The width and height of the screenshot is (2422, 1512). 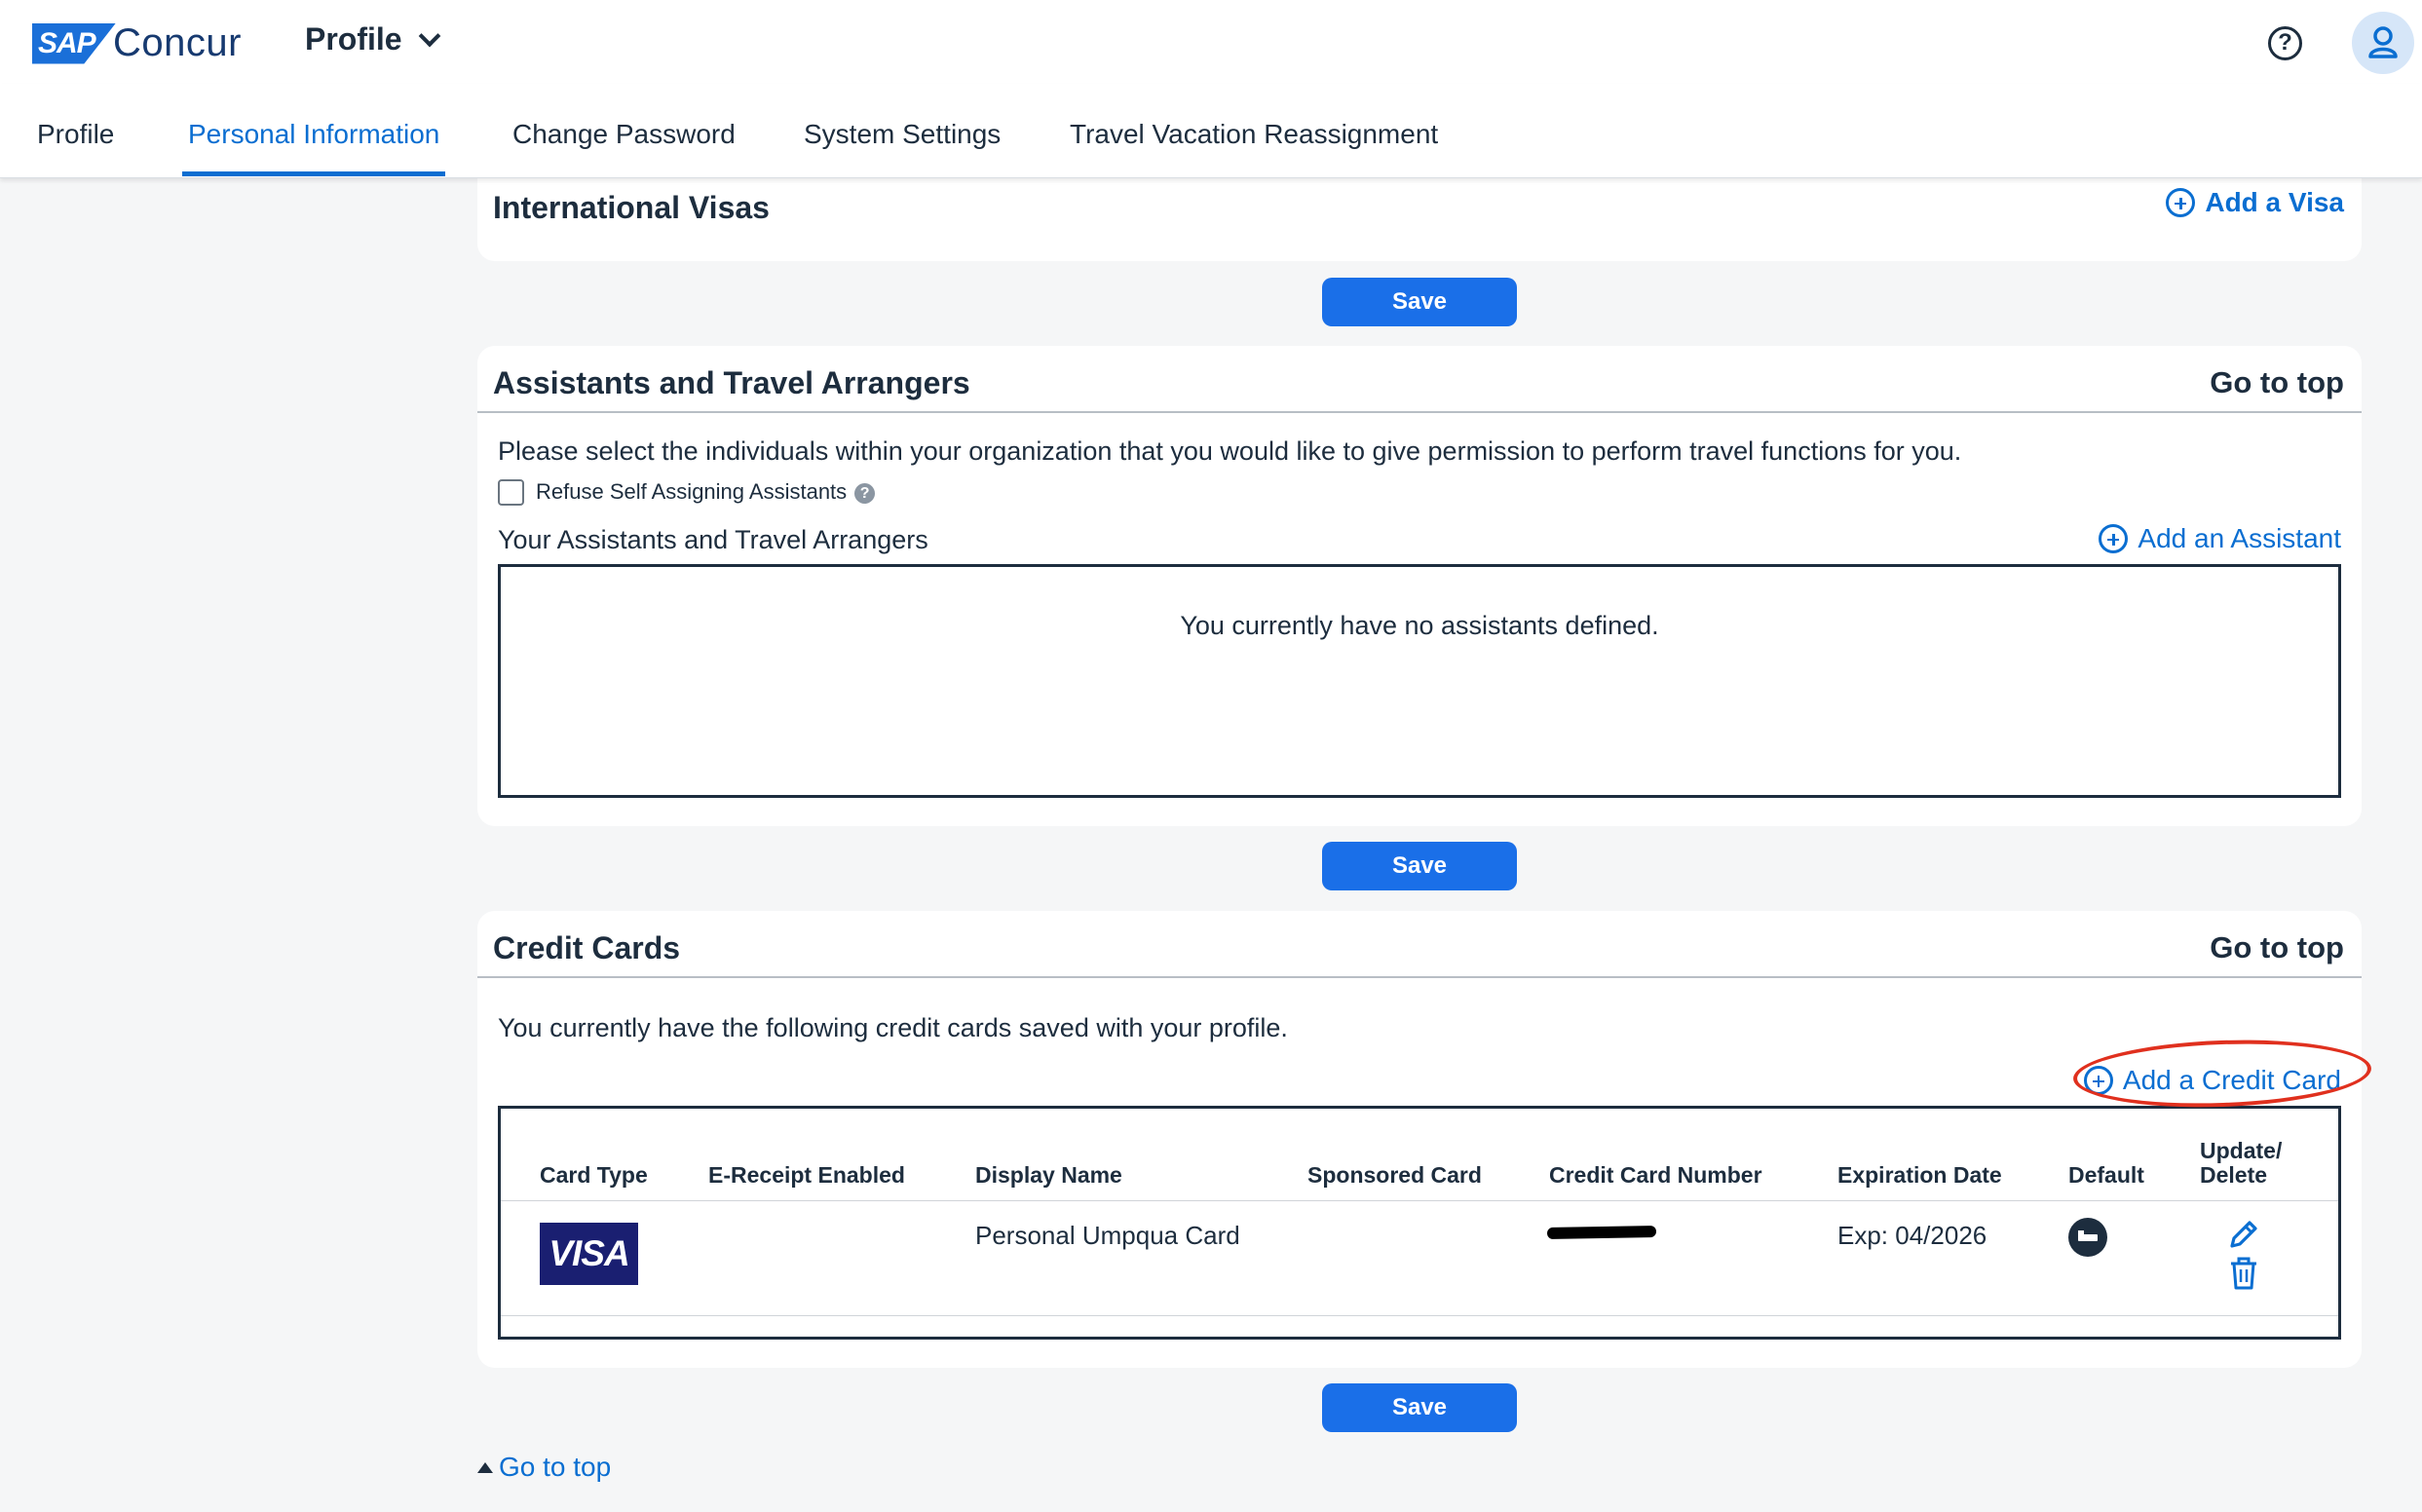 I want to click on sap-concur-logo: SAP Concur, so click(x=137, y=43).